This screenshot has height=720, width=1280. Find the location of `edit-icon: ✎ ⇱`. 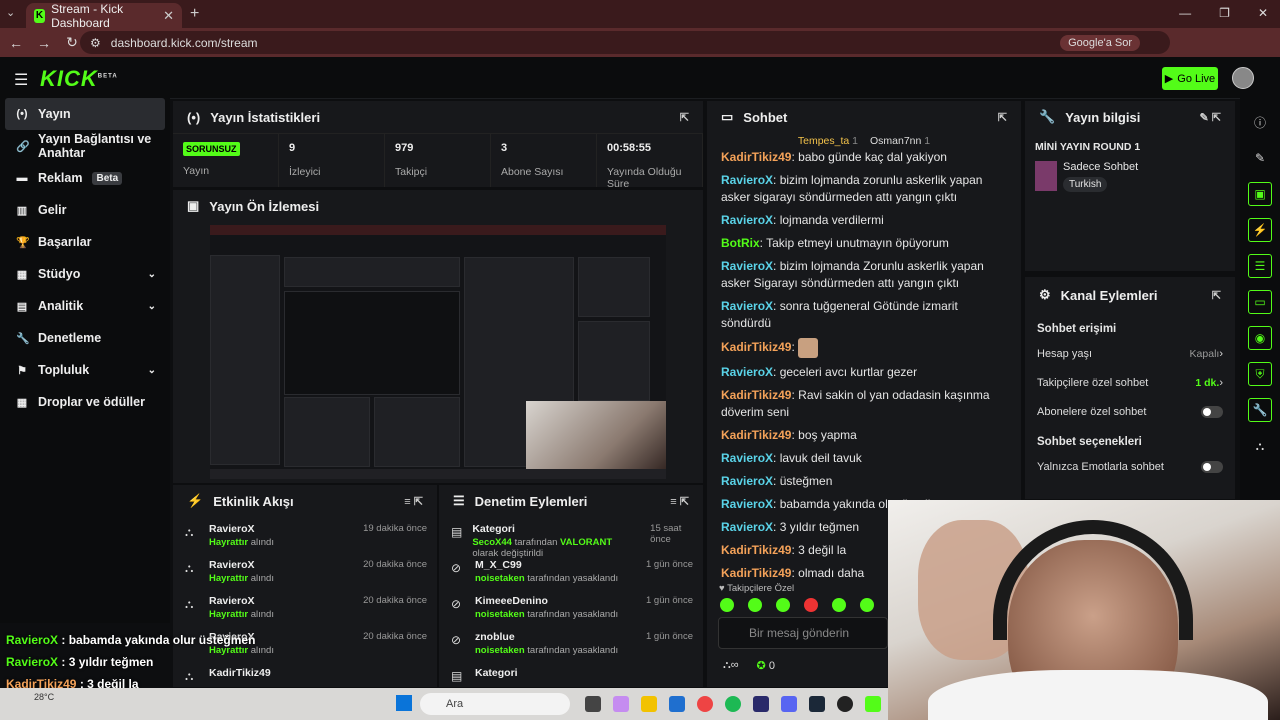

edit-icon: ✎ ⇱ is located at coordinates (1211, 117).